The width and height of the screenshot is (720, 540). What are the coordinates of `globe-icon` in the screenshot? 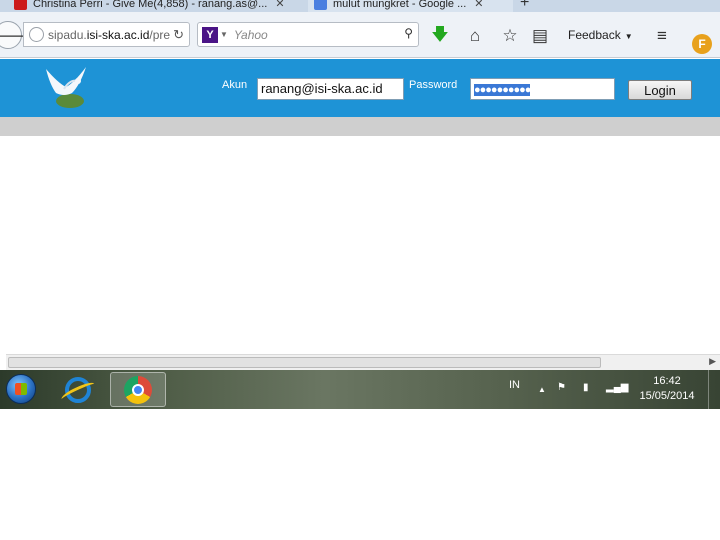 It's located at (36, 34).